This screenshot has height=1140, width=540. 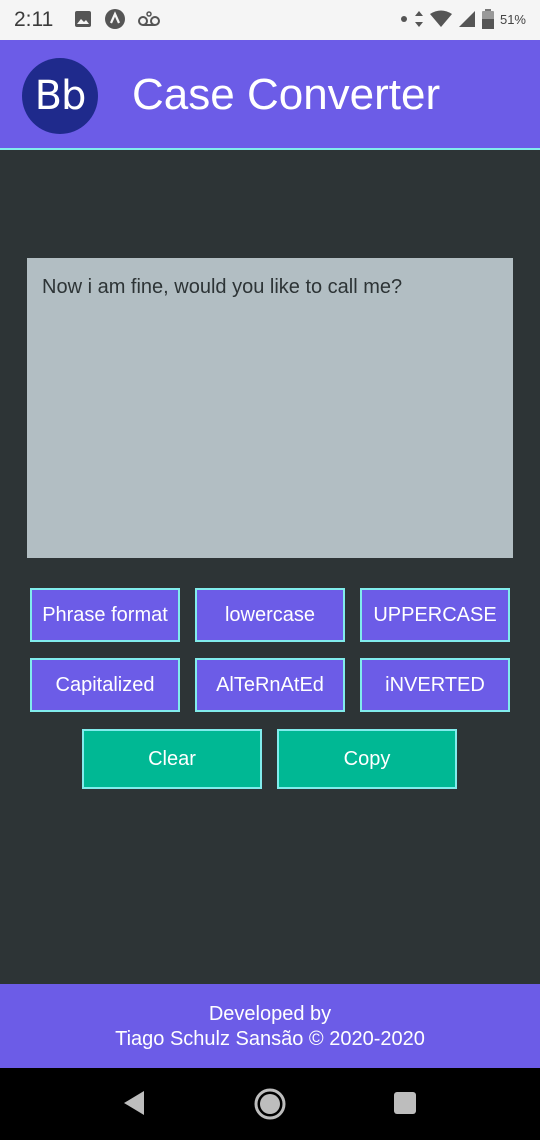 What do you see at coordinates (405, 1103) in the screenshot?
I see `recent-apps-icon` at bounding box center [405, 1103].